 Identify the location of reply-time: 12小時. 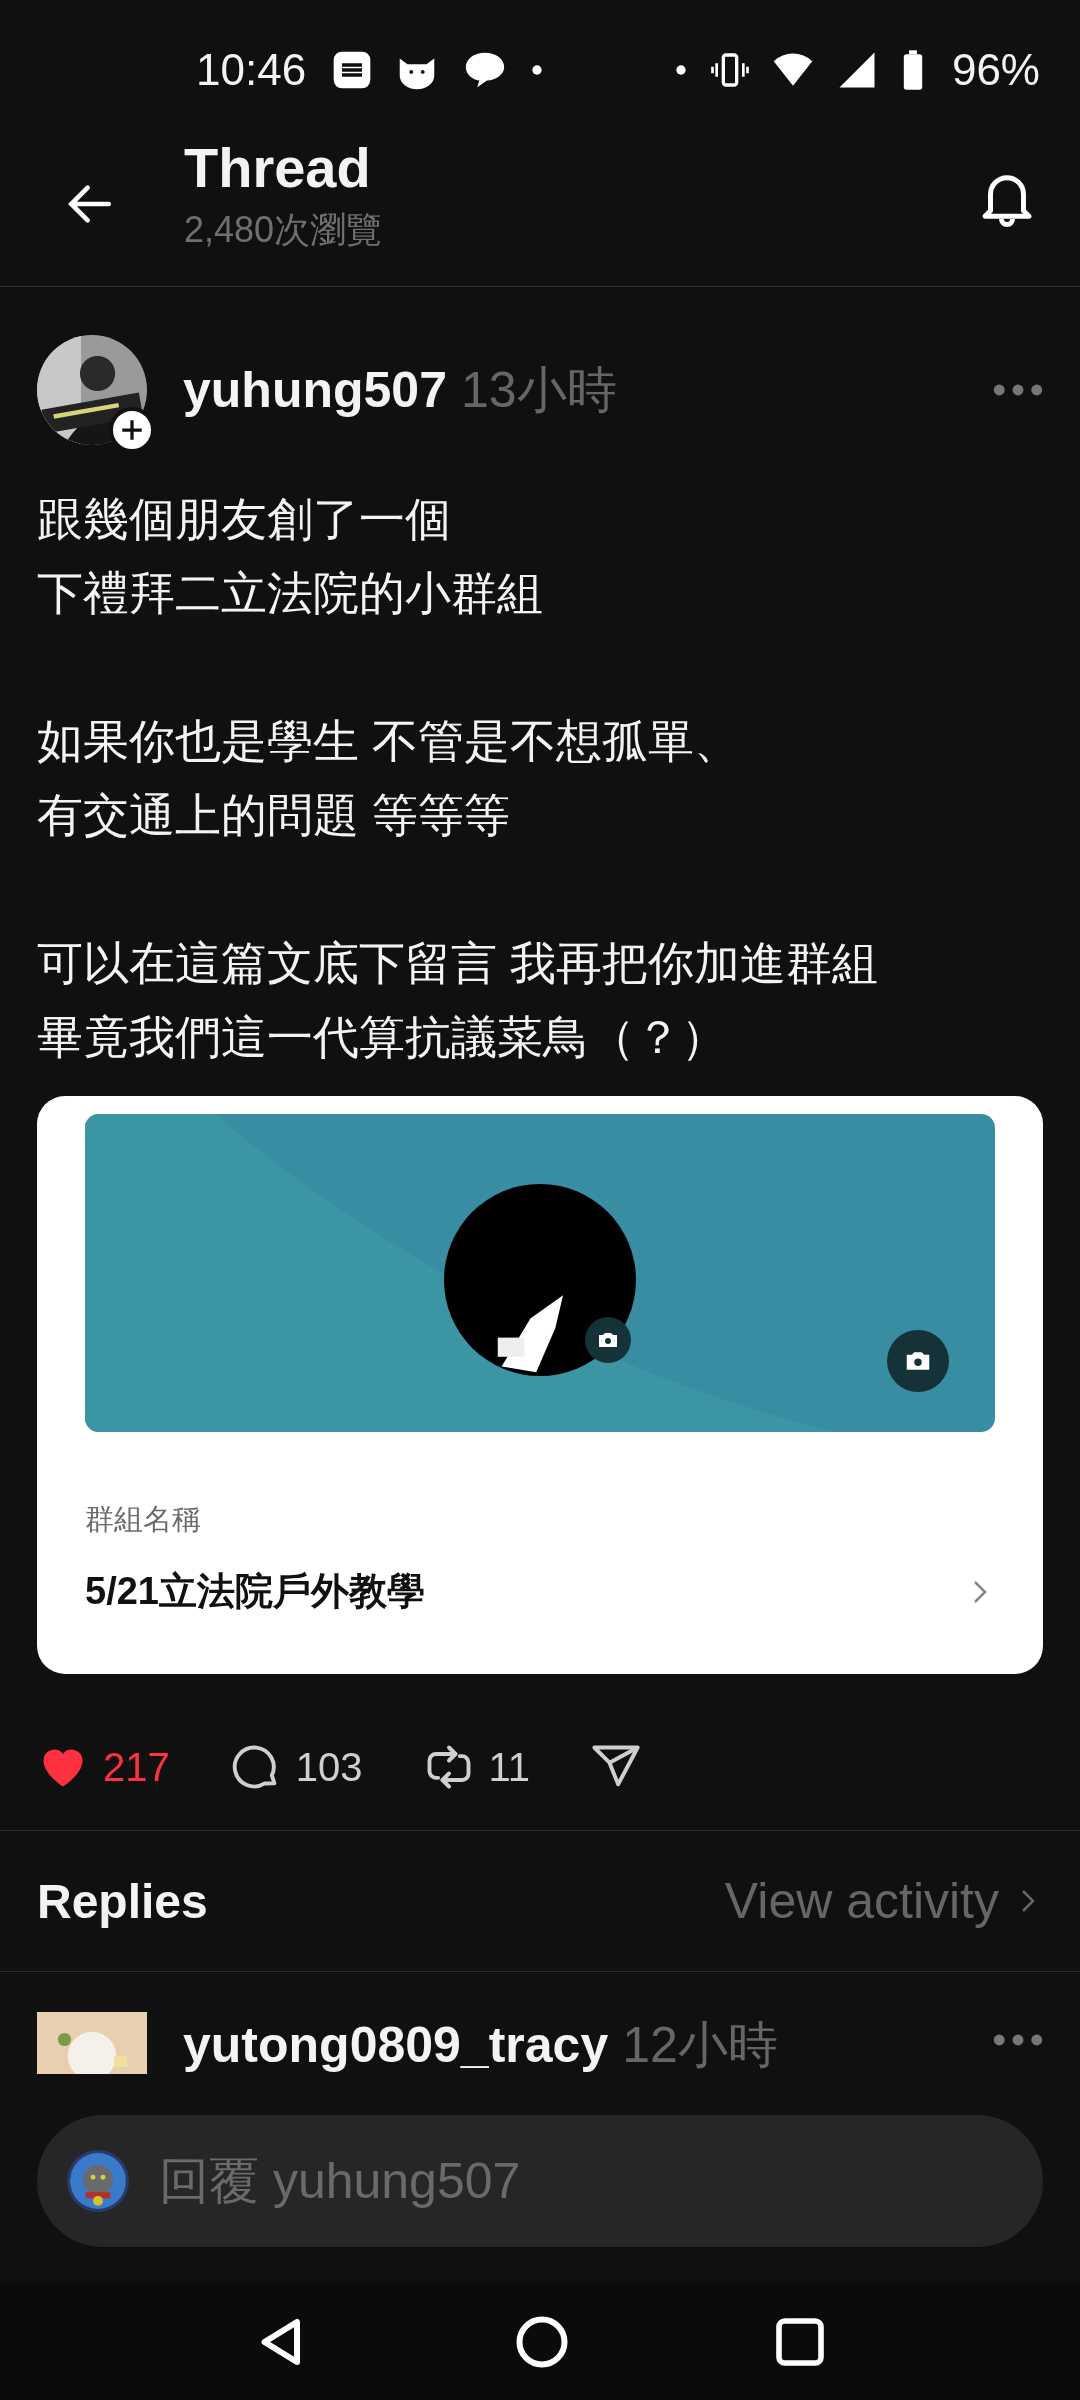
(700, 2045).